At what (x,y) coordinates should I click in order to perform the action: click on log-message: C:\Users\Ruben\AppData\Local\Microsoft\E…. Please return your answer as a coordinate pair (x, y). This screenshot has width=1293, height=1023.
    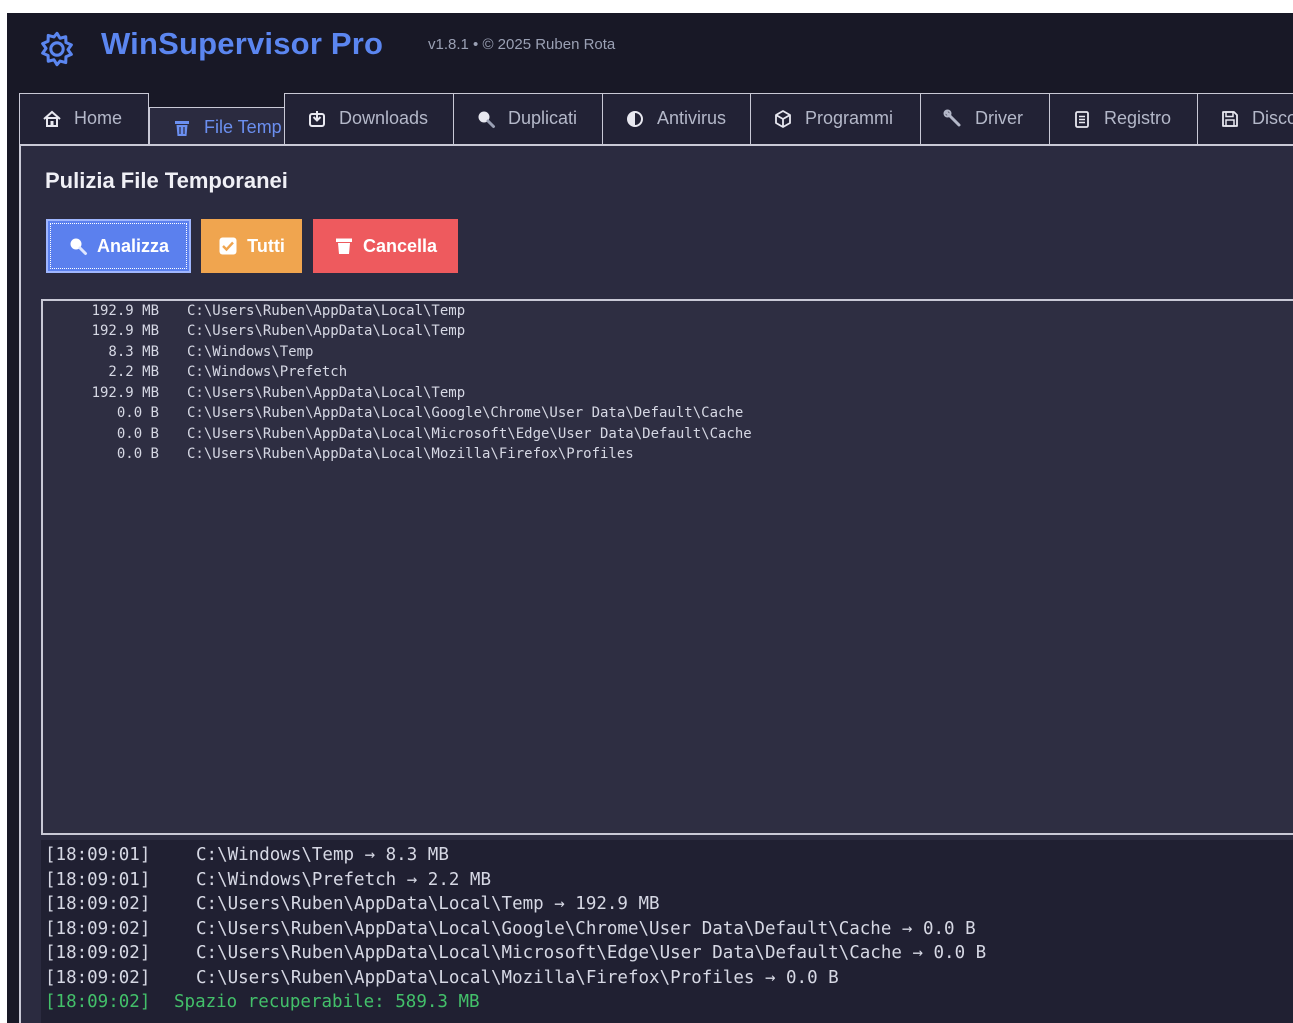
    Looking at the image, I should click on (591, 953).